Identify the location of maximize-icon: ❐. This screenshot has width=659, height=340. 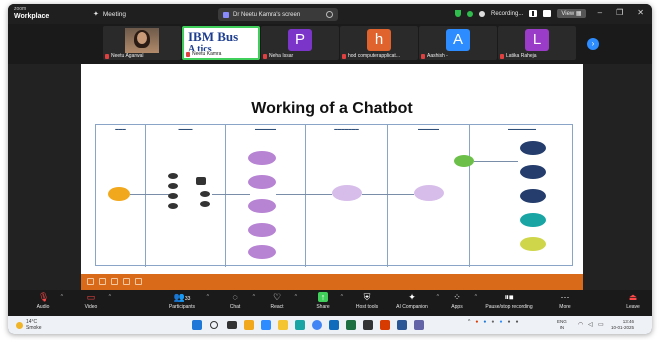
(619, 12).